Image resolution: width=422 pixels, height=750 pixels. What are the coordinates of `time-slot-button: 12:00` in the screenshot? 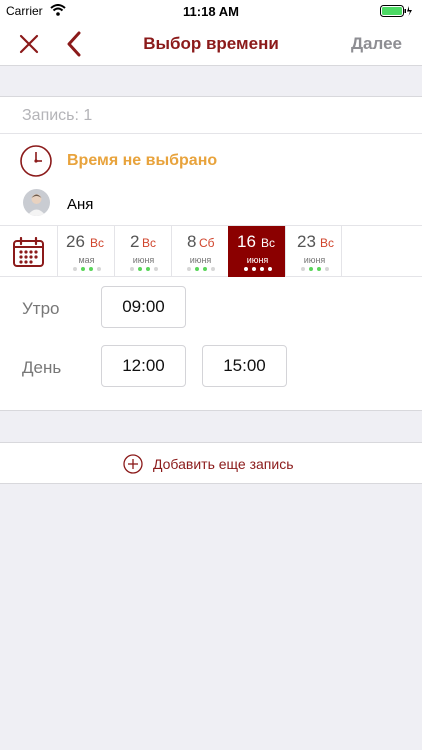 It's located at (143, 366).